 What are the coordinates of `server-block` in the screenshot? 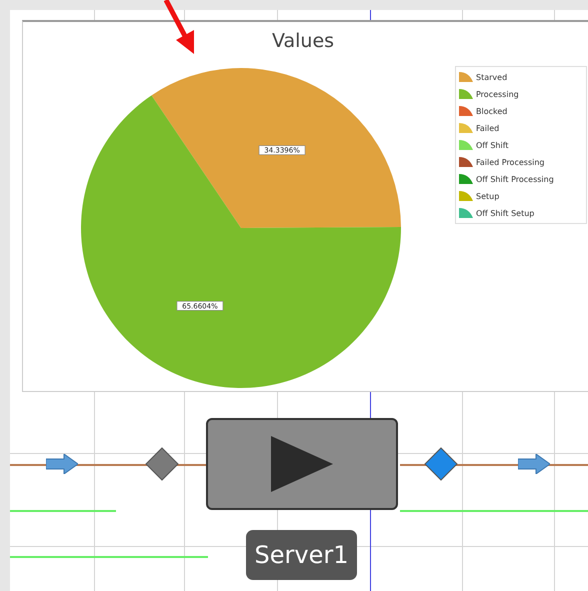 It's located at (302, 464).